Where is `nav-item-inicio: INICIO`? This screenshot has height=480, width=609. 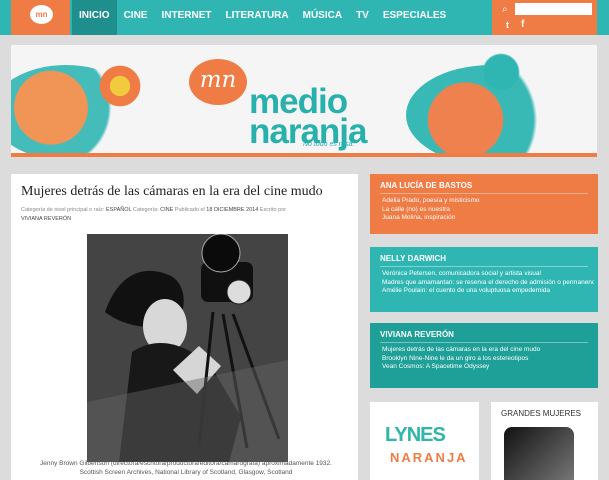 nav-item-inicio: INICIO is located at coordinates (94, 17).